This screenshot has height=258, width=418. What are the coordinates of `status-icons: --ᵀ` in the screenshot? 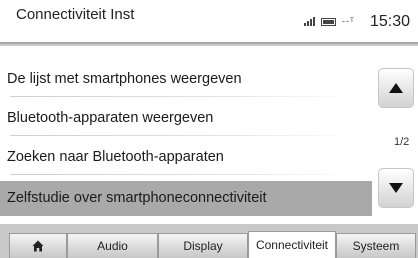 It's located at (329, 21).